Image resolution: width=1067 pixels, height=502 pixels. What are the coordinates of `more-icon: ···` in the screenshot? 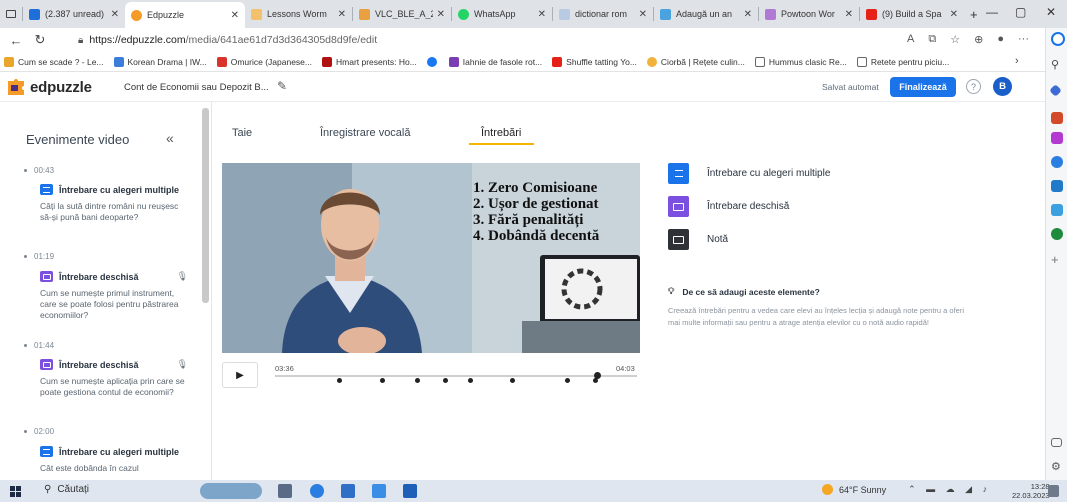 It's located at (1023, 39).